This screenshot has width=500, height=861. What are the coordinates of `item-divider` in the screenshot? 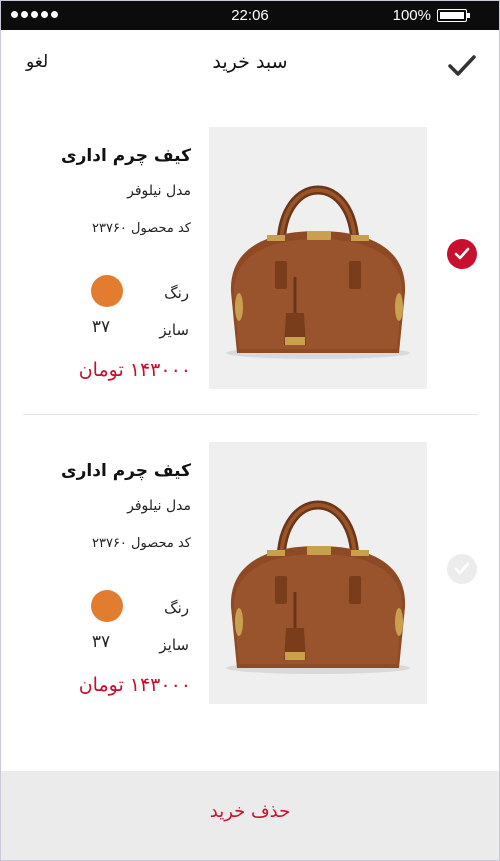 It's located at (250, 414).